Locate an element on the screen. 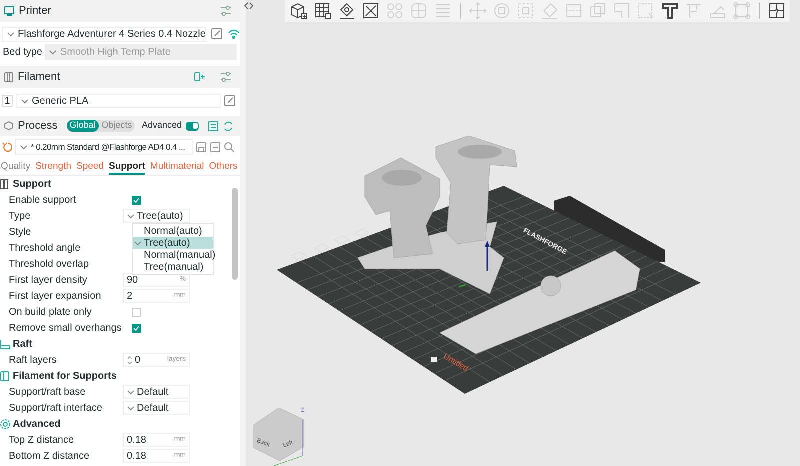 The height and width of the screenshot is (466, 800). section-title: Process is located at coordinates (38, 126).